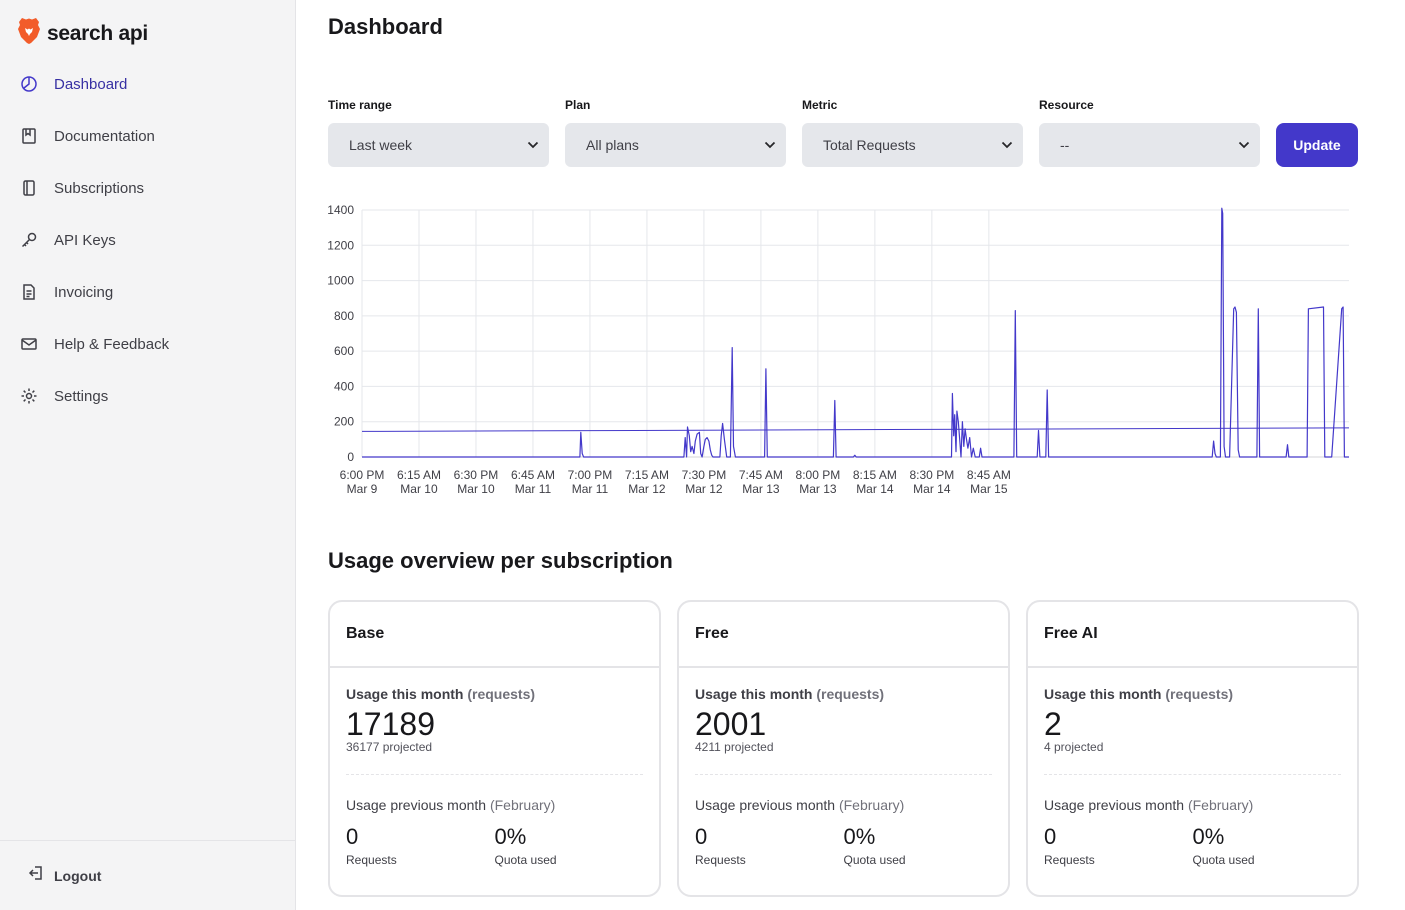 This screenshot has width=1405, height=910. I want to click on y-tick-label: 400, so click(344, 386).